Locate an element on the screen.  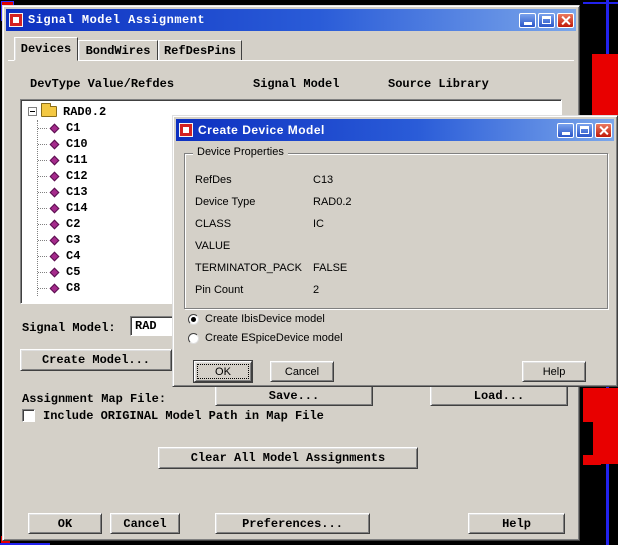
expander-icon is located at coordinates (32, 111).